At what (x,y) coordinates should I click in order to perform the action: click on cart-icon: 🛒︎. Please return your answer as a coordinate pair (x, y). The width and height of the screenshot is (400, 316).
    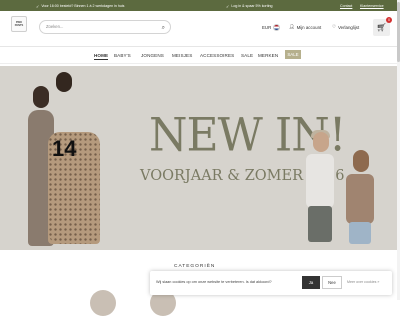
    Looking at the image, I should click on (381, 27).